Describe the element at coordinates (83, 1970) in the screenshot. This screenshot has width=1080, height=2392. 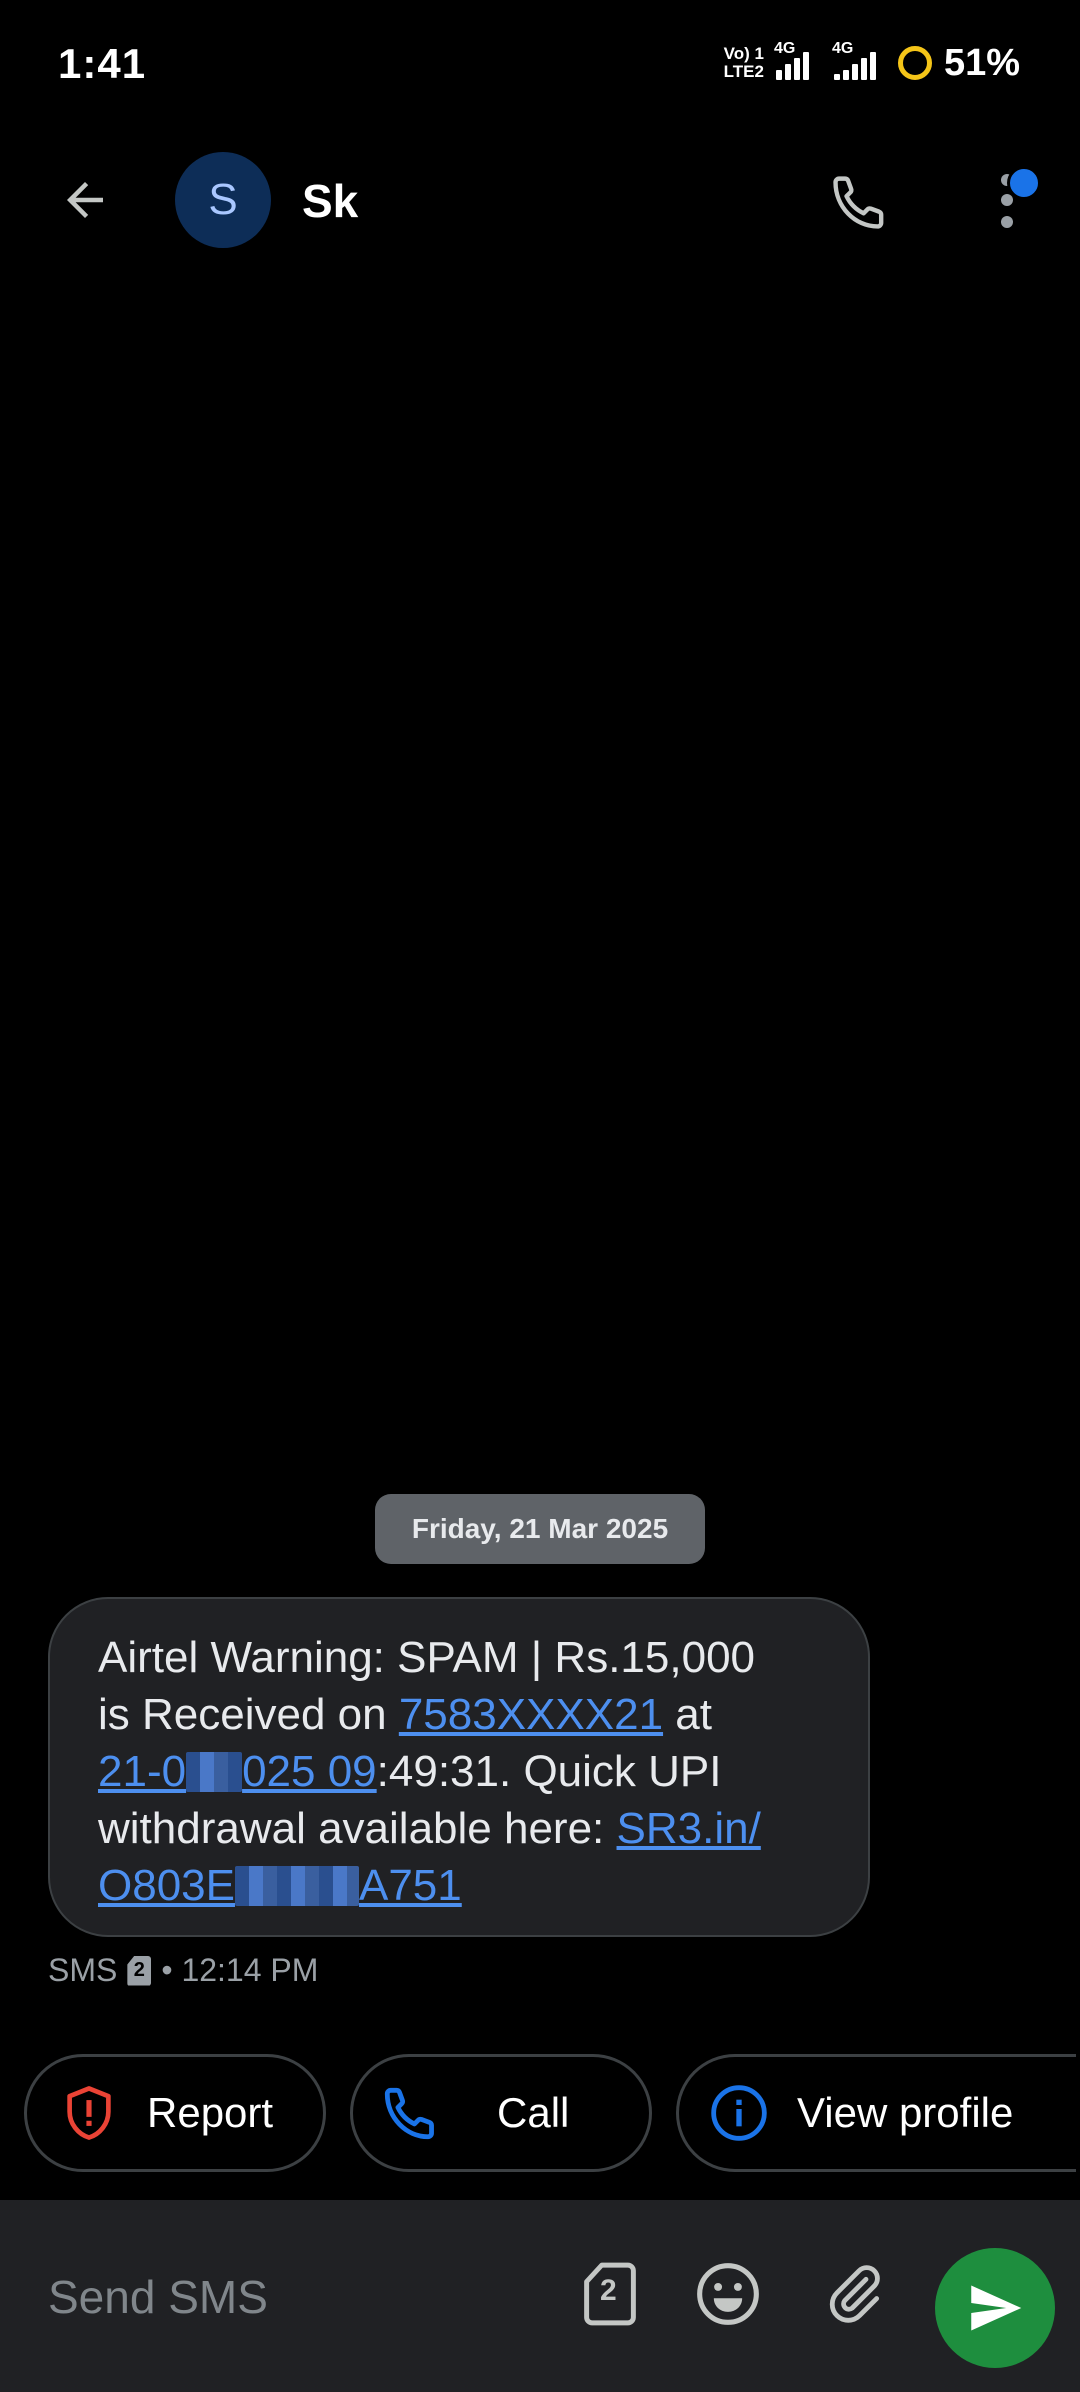
I see `message-type: SMS` at that location.